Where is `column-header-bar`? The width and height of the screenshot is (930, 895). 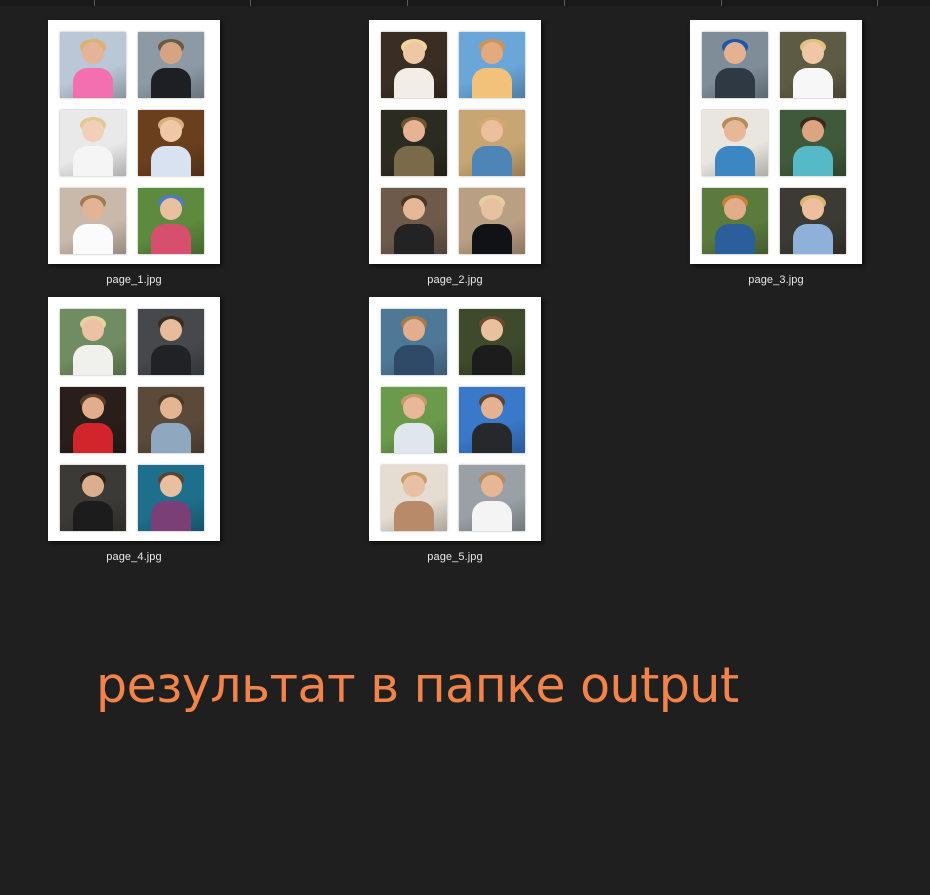 column-header-bar is located at coordinates (465, 3).